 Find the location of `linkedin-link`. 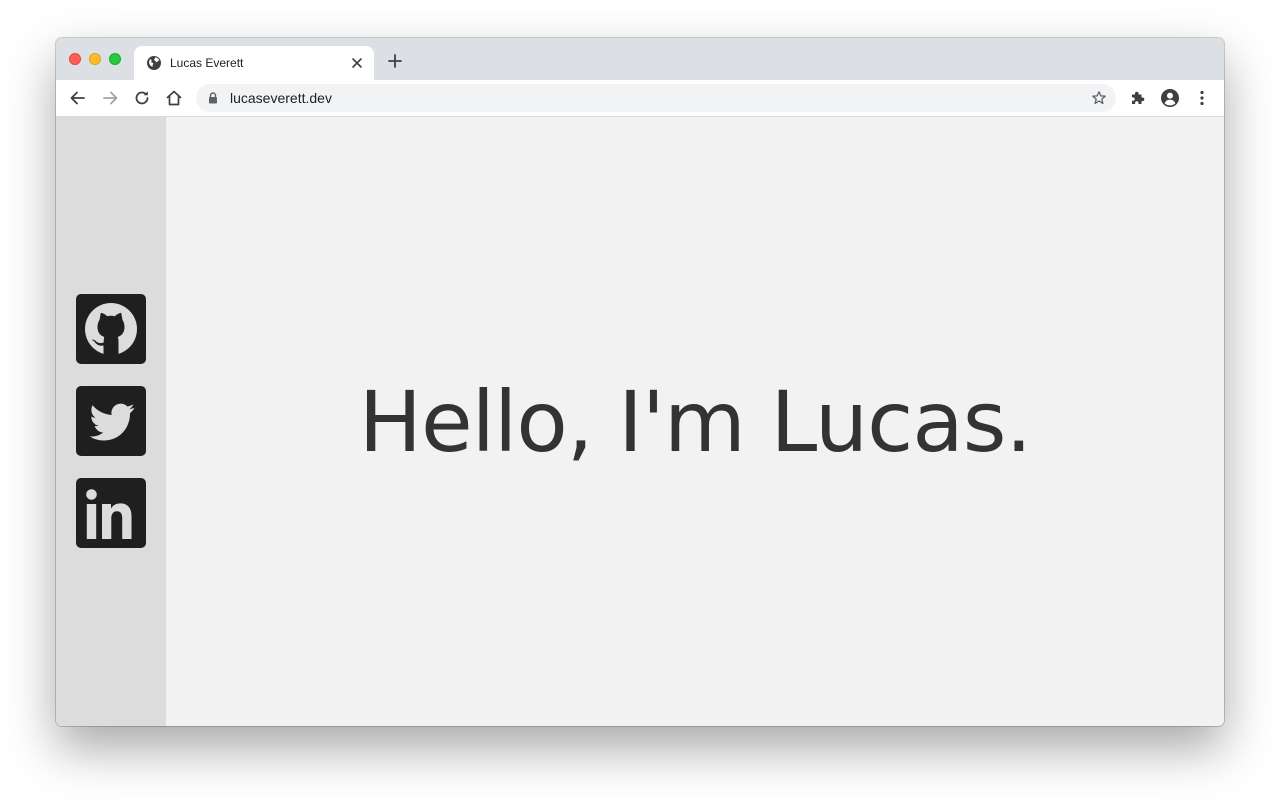

linkedin-link is located at coordinates (111, 513).